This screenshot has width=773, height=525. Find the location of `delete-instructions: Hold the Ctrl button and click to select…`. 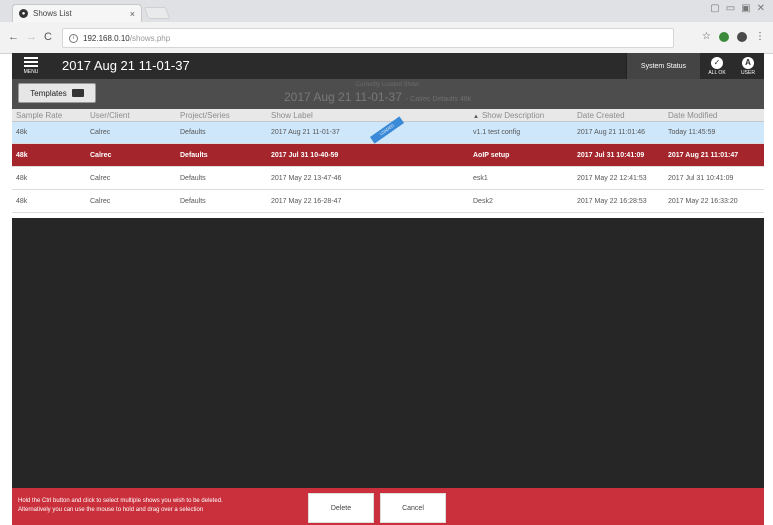

delete-instructions: Hold the Ctrl button and click to select… is located at coordinates (120, 505).